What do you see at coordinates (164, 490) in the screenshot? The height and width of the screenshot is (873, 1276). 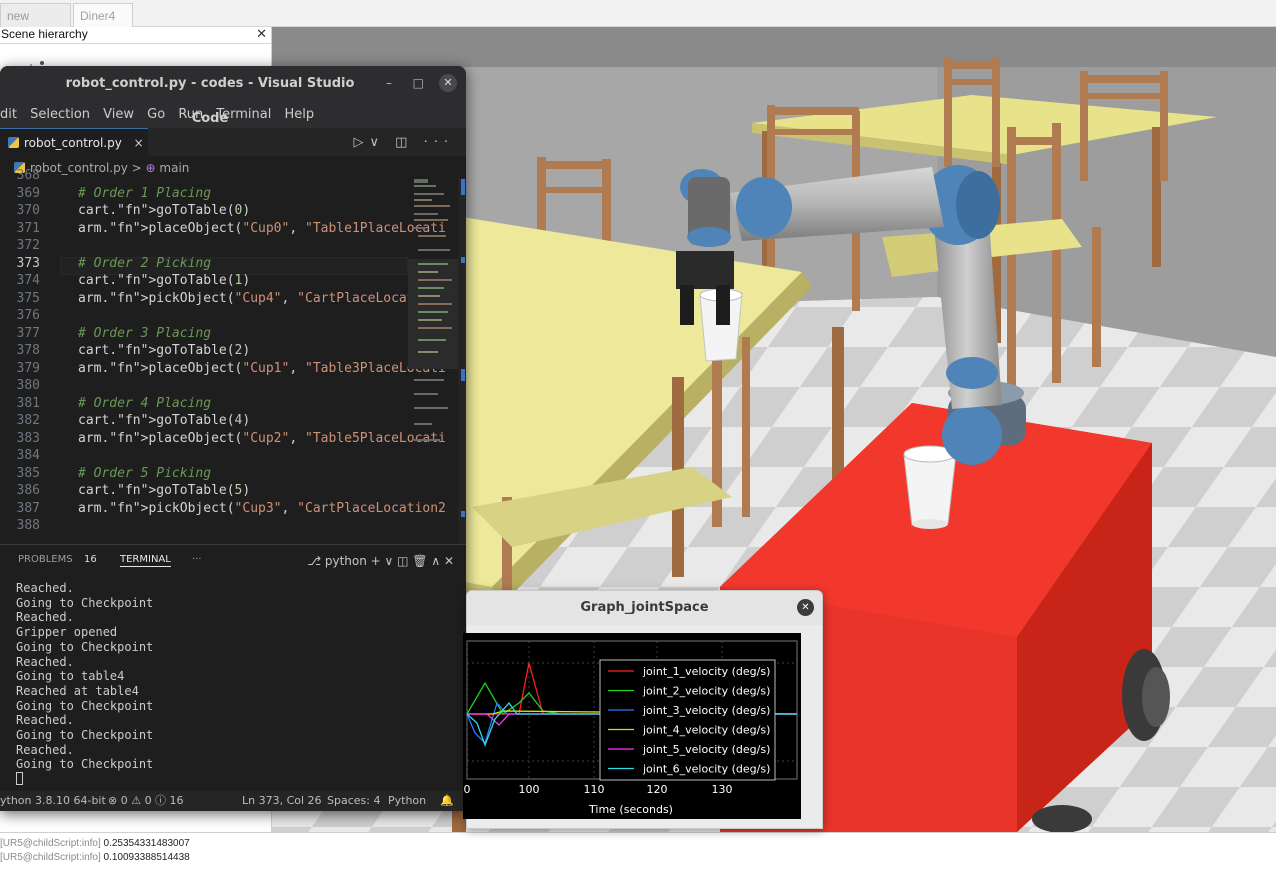 I see `code-line: cart."fn">goToTable(5)` at bounding box center [164, 490].